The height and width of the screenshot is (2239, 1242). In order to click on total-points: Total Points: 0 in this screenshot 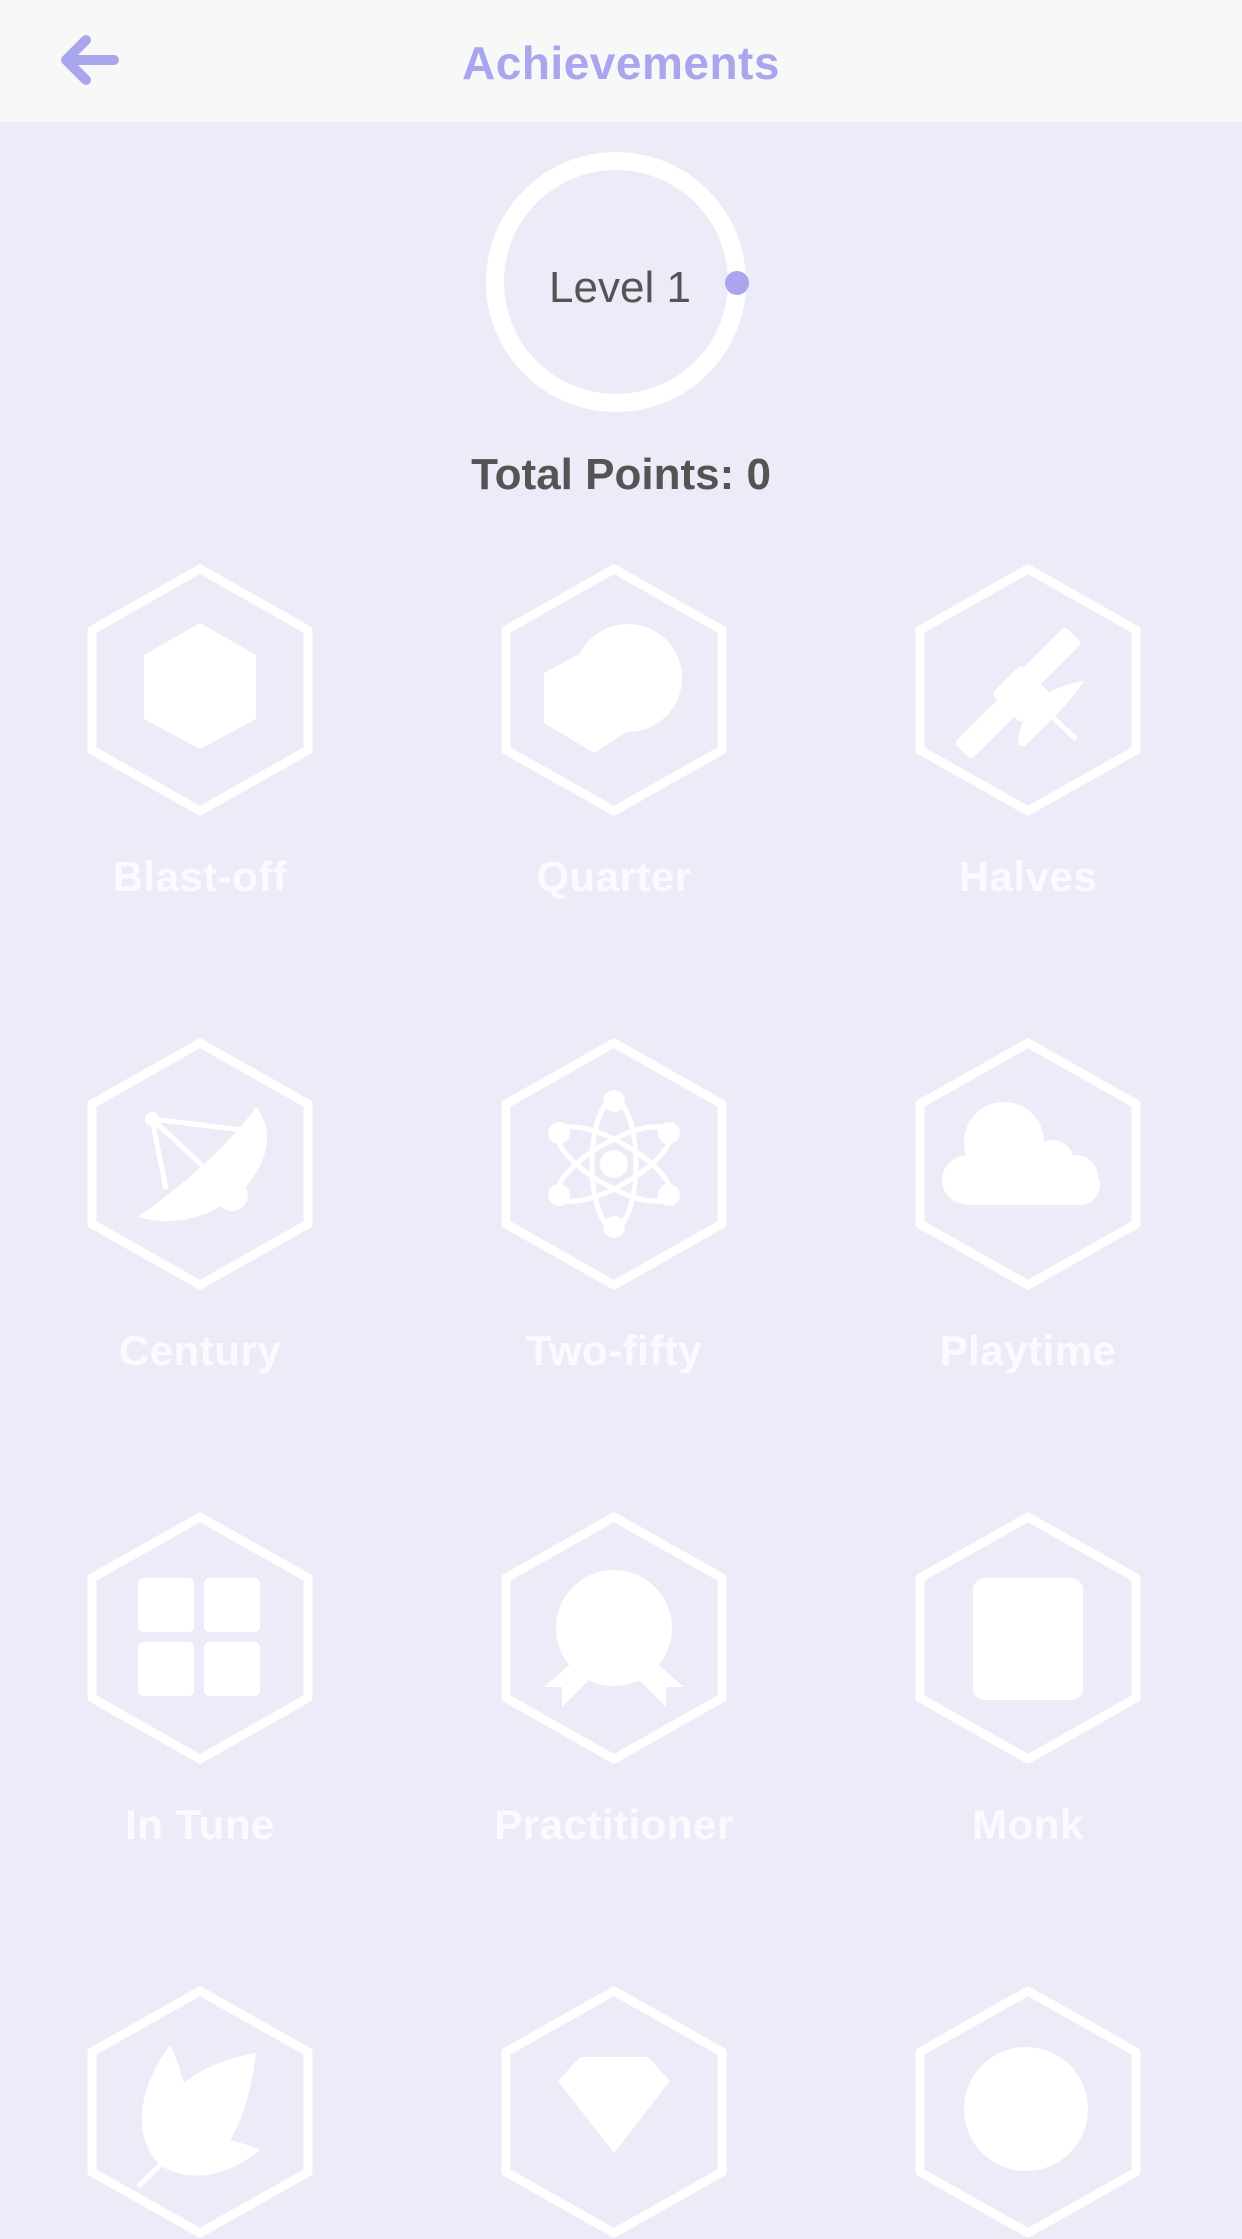, I will do `click(621, 474)`.